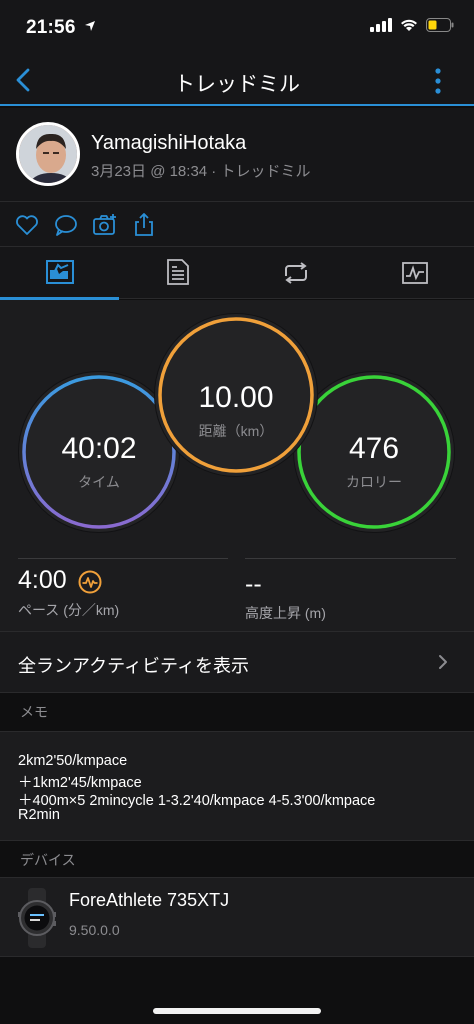 This screenshot has width=474, height=1024. I want to click on status-icons, so click(412, 25).